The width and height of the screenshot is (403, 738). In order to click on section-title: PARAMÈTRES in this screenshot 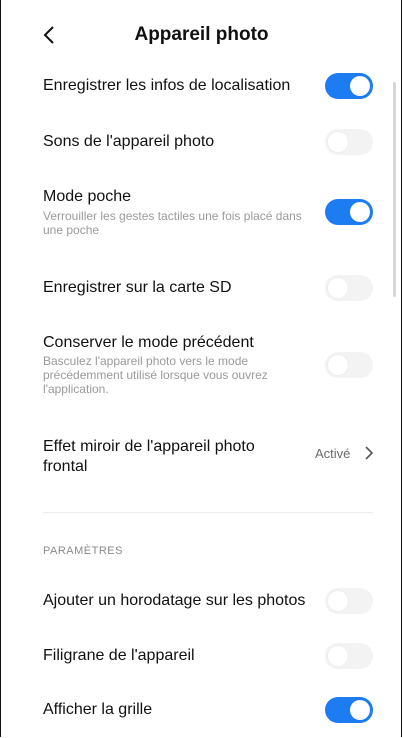, I will do `click(83, 551)`.